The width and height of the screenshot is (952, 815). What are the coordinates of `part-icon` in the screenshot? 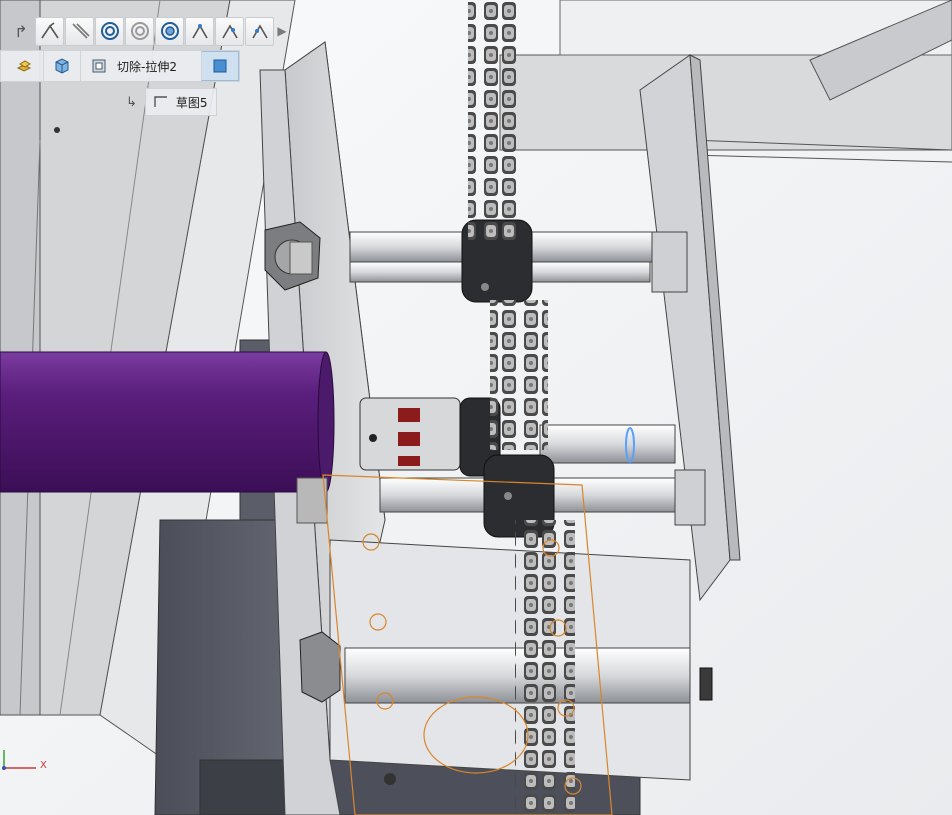 It's located at (62, 66).